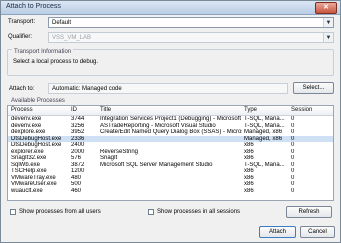 This screenshot has width=341, height=243. I want to click on cell-id: 3256, so click(78, 125).